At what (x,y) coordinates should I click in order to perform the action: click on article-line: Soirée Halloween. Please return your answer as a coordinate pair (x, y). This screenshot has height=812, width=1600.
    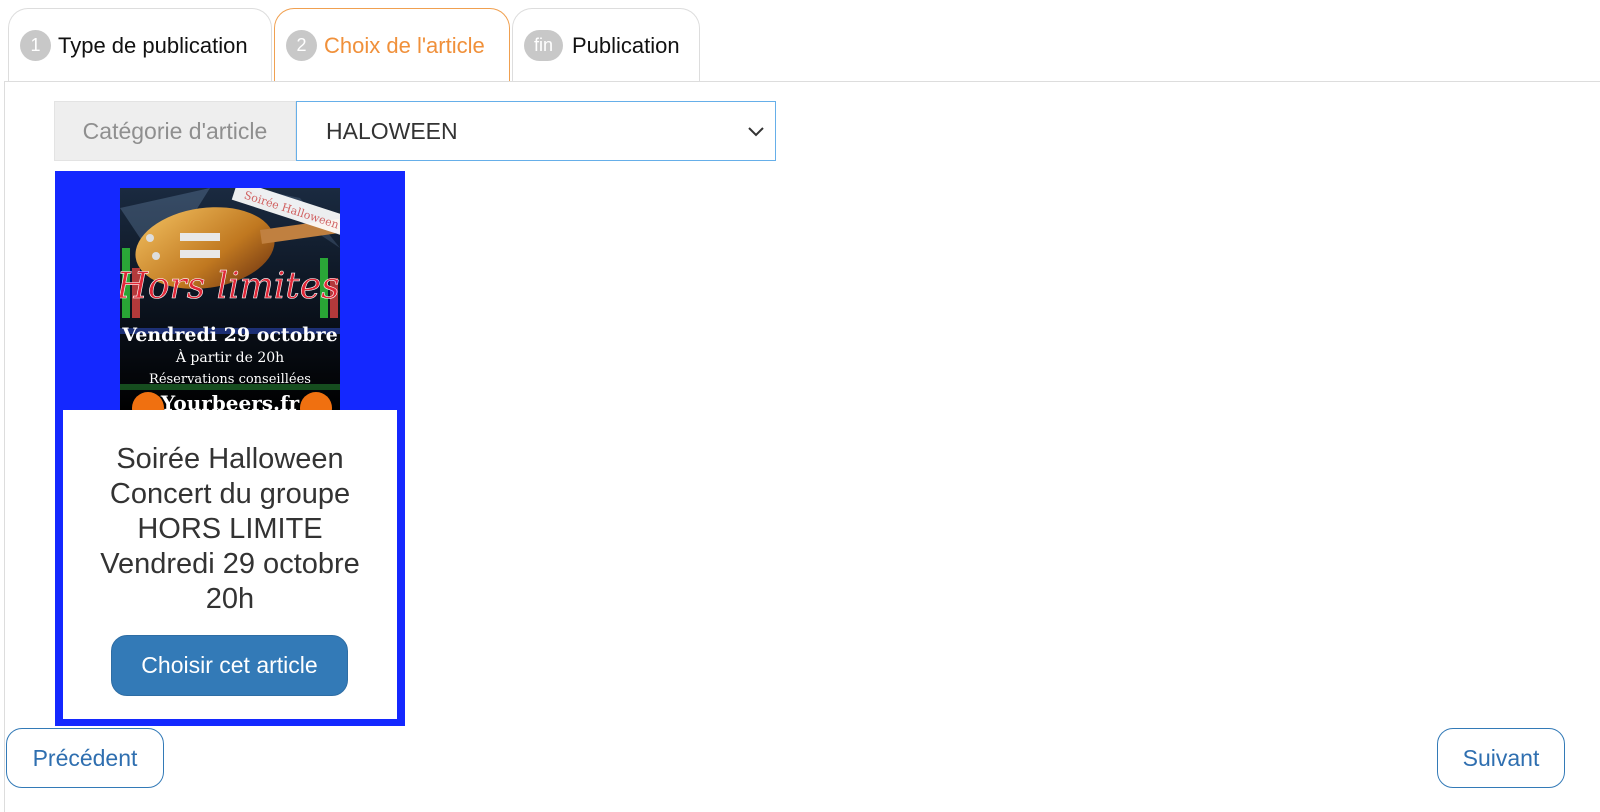
    Looking at the image, I should click on (230, 459).